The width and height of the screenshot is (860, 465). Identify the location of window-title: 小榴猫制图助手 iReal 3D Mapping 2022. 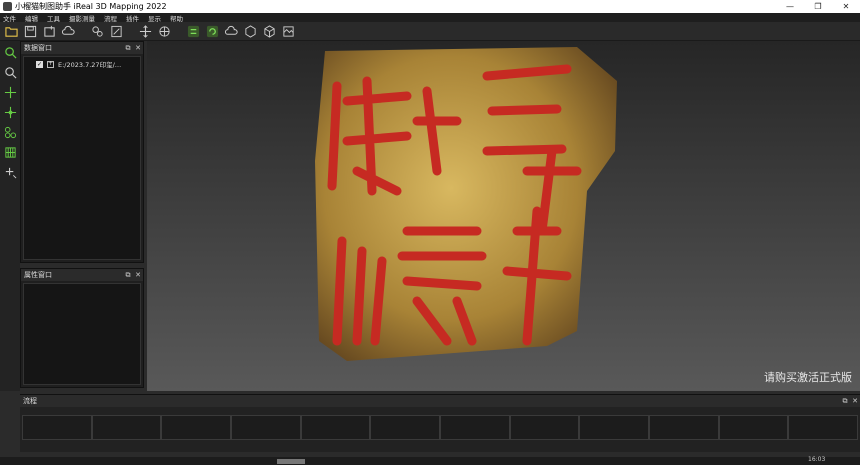
(91, 6).